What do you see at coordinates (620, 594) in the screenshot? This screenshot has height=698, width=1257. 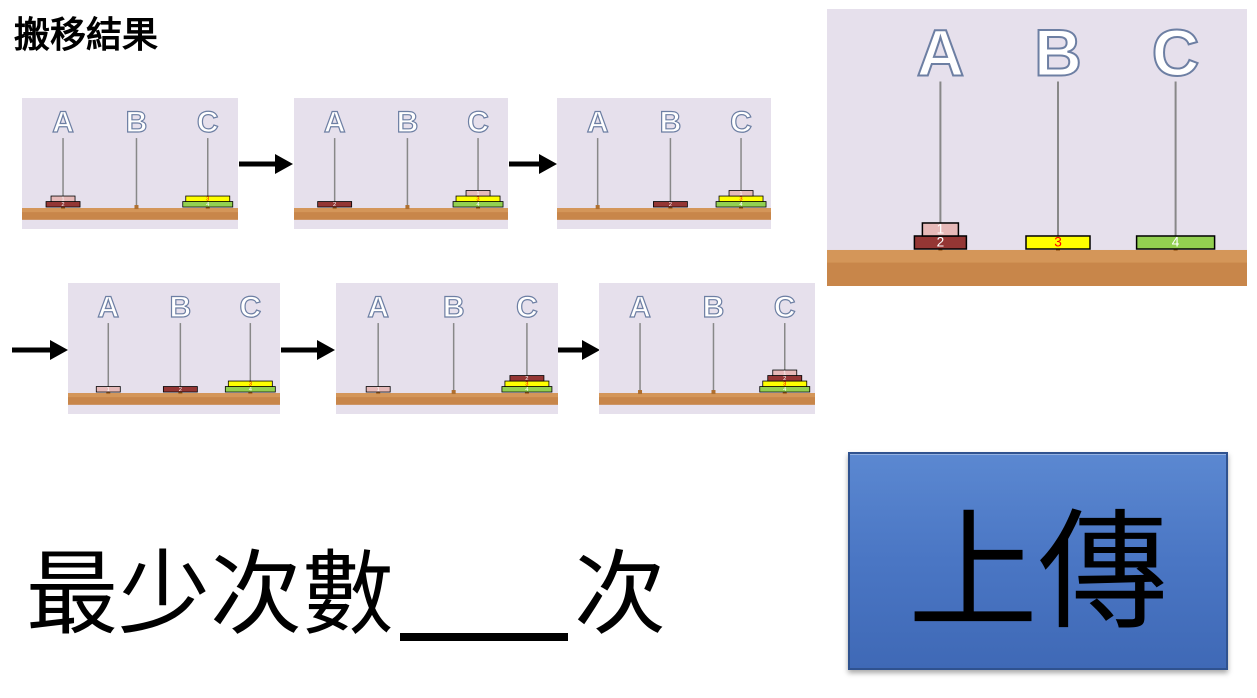 I see `min-moves-suffix: 次` at bounding box center [620, 594].